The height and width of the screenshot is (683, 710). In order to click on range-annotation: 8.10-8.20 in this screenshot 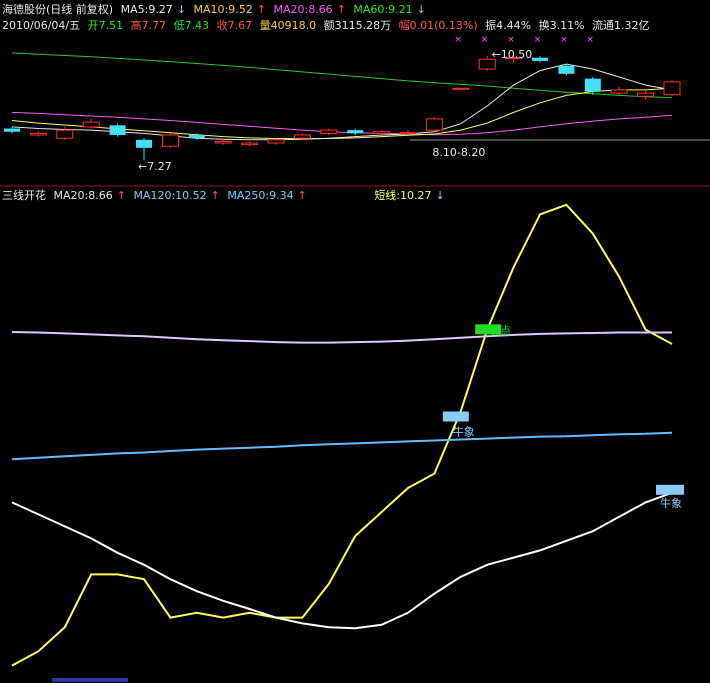, I will do `click(458, 152)`.